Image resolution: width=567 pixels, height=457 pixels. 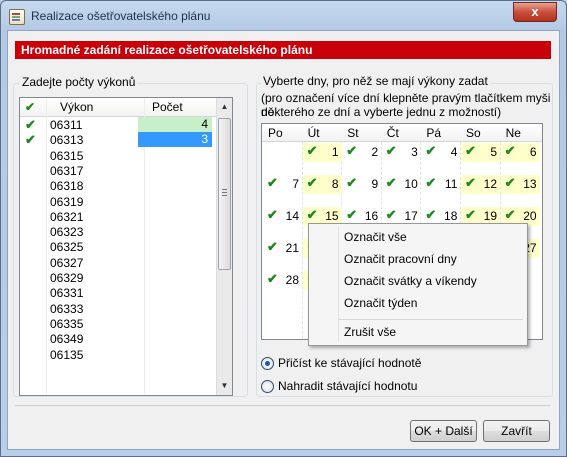 What do you see at coordinates (67, 323) in the screenshot?
I see `procedure-code: 06335` at bounding box center [67, 323].